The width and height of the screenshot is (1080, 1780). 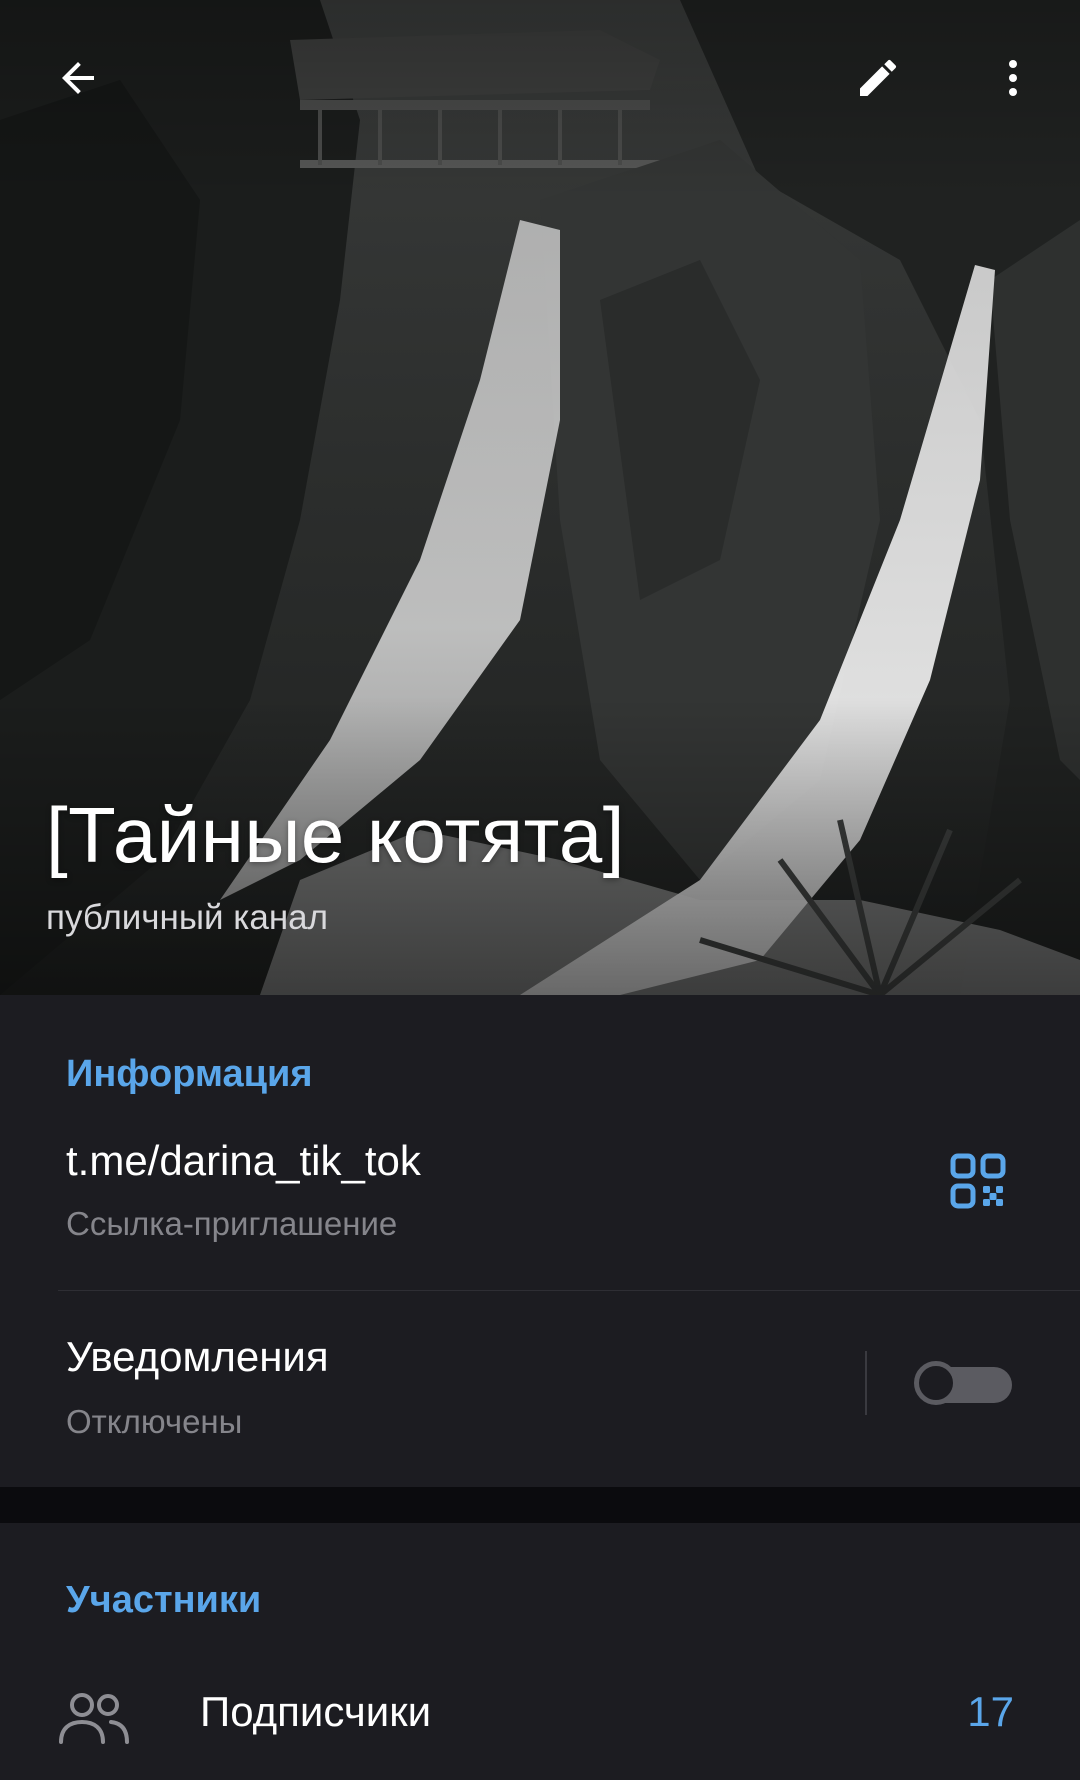 What do you see at coordinates (164, 1600) in the screenshot?
I see `members-section-title: Участники` at bounding box center [164, 1600].